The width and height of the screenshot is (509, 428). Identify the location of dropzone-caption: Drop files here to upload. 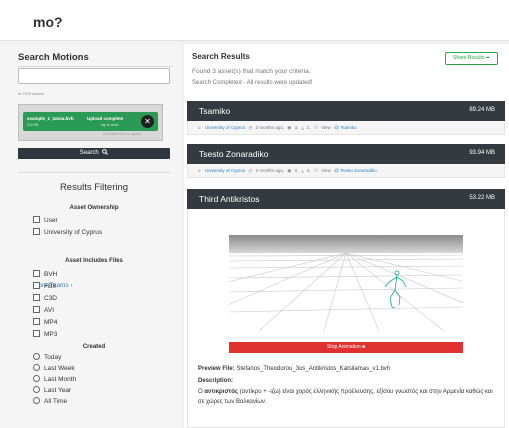
(122, 134).